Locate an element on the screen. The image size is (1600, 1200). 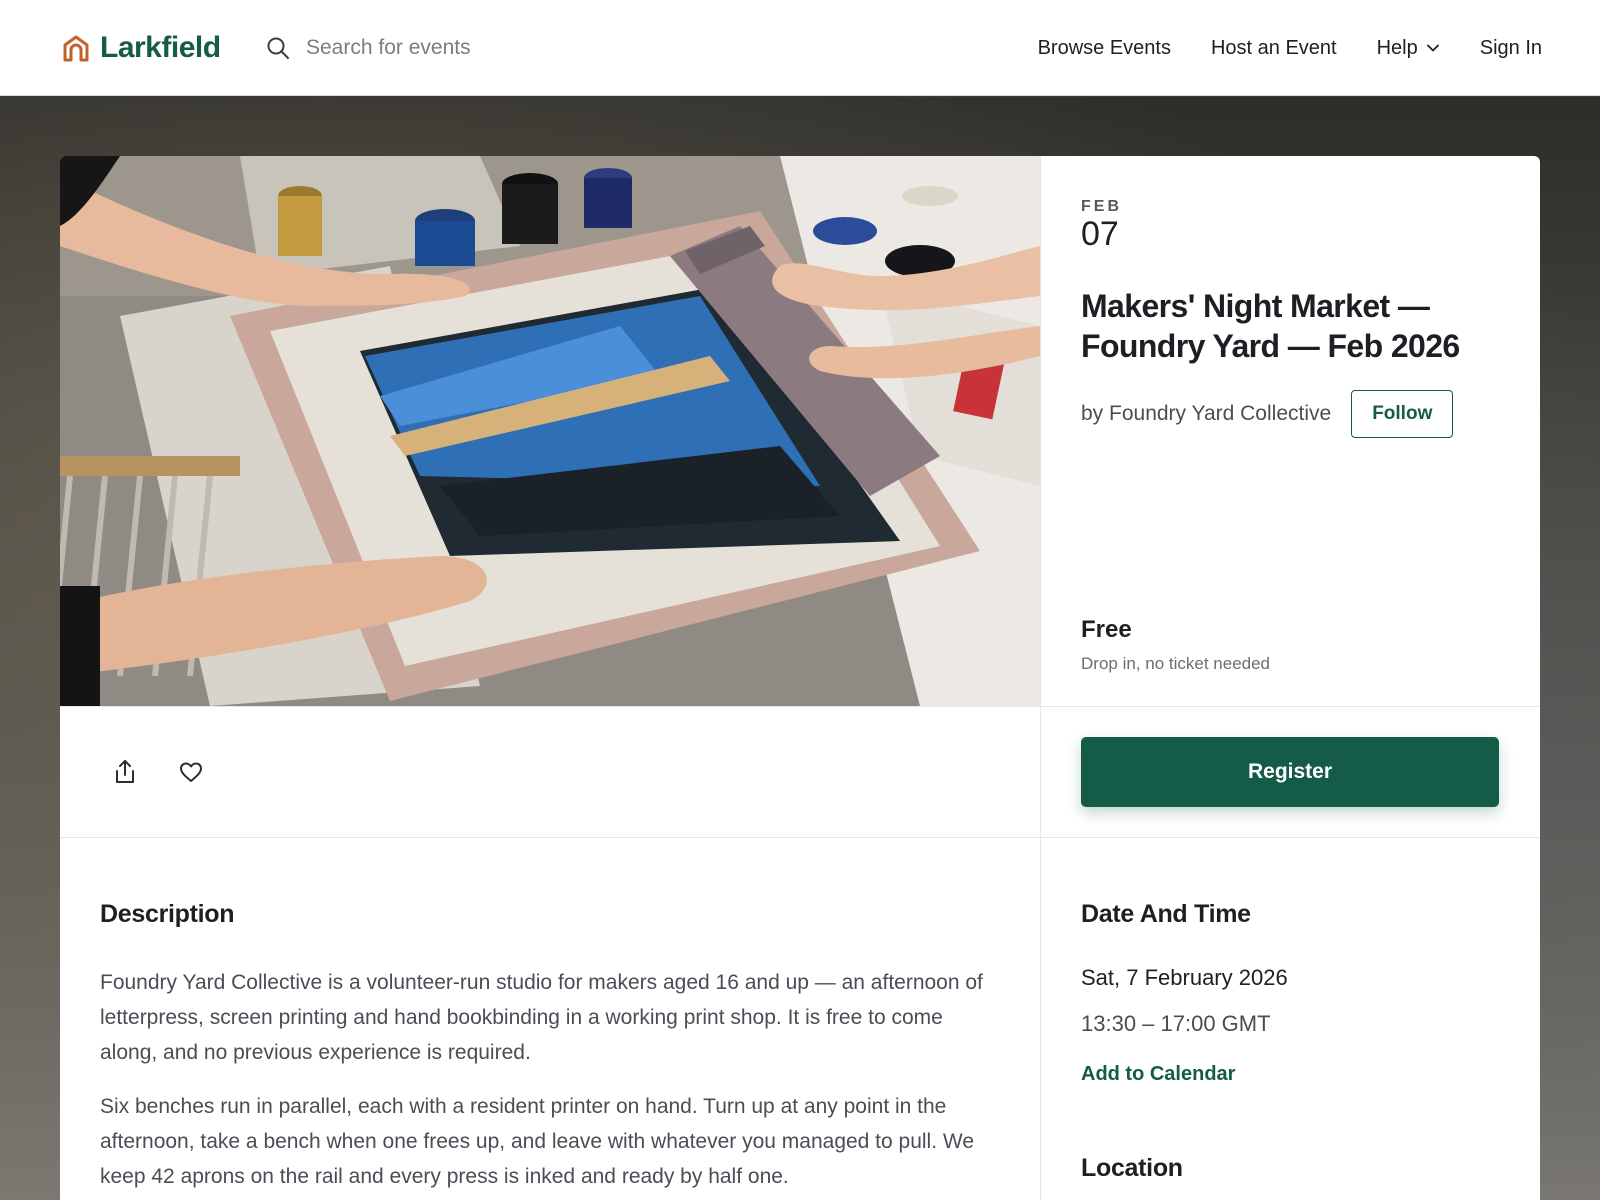
location-heading: Location is located at coordinates (1132, 1168).